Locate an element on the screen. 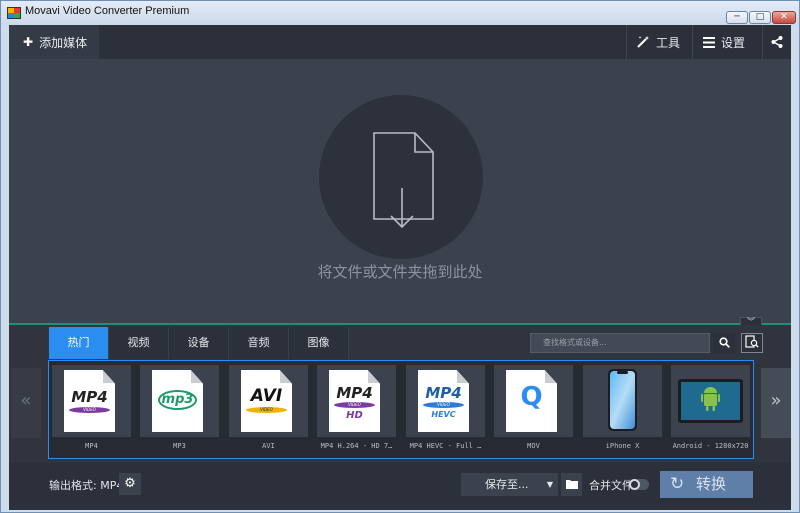 This screenshot has height=513, width=800. drop-circle is located at coordinates (401, 177).